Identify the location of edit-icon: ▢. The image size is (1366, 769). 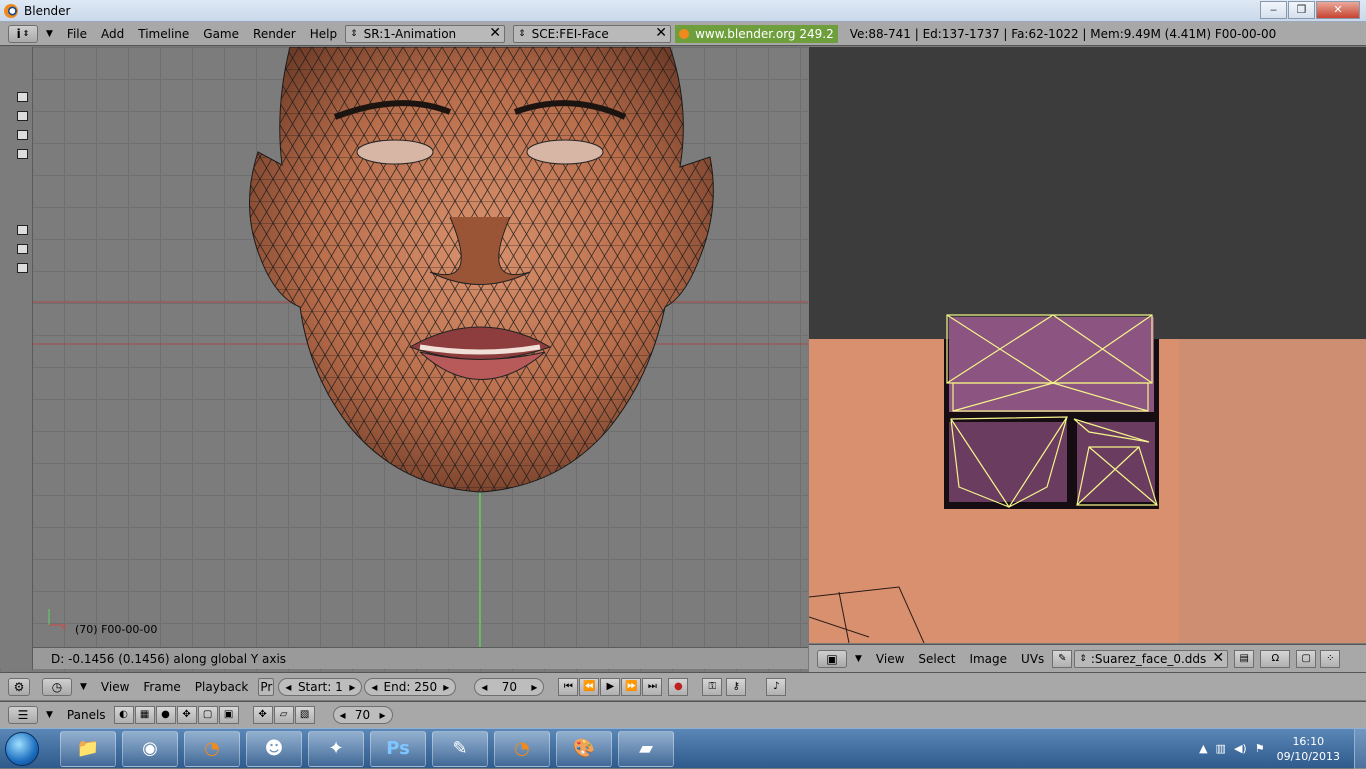
(207, 715).